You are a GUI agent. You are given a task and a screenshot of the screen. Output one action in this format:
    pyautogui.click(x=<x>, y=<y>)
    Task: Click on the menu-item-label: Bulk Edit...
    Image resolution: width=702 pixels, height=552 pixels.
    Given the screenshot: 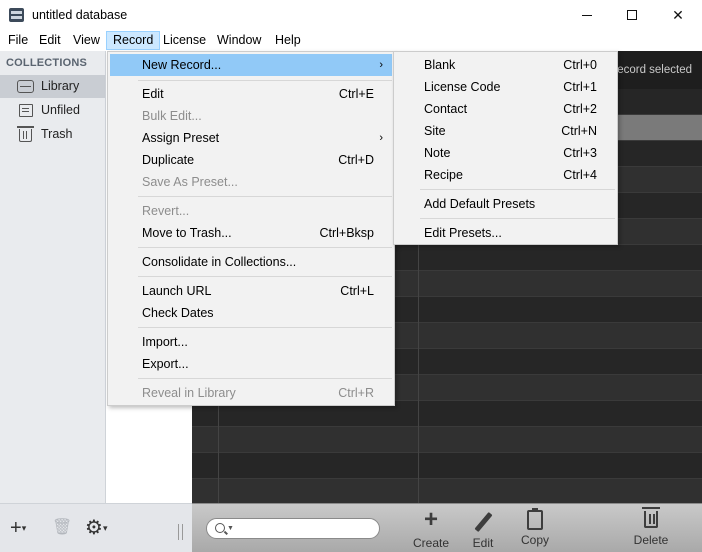 What is the action you would take?
    pyautogui.click(x=172, y=116)
    